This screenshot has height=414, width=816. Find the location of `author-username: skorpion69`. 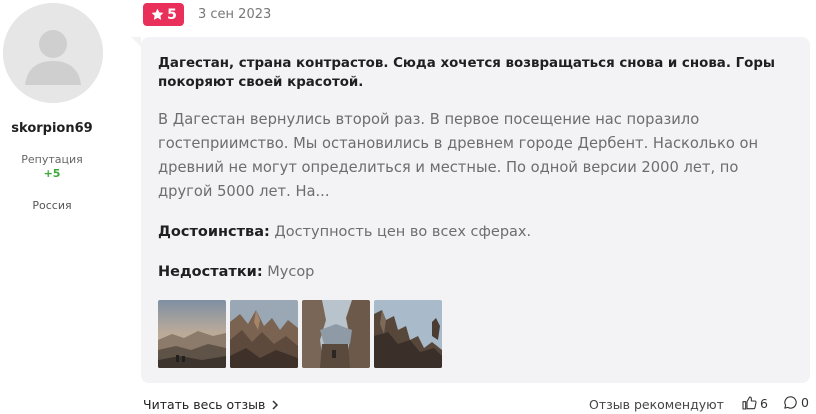

author-username: skorpion69 is located at coordinates (52, 128).